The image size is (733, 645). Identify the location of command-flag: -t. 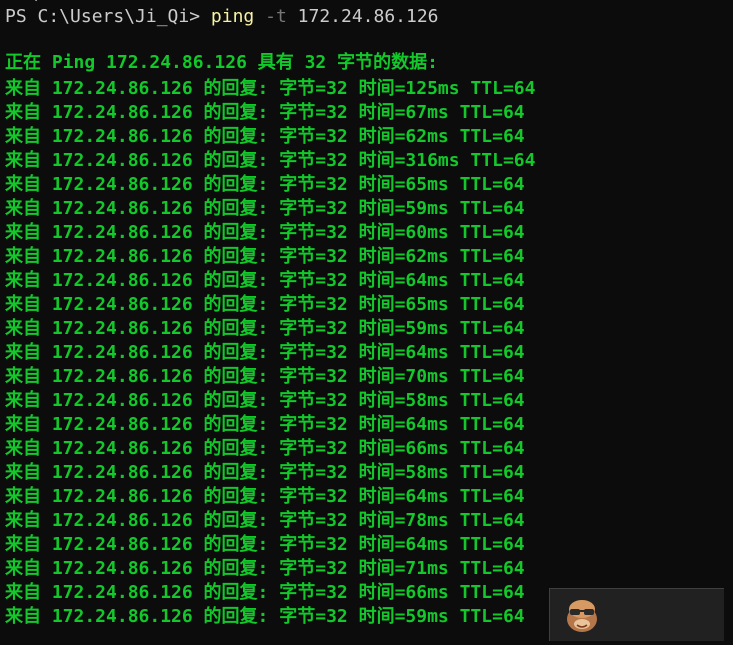
(276, 16).